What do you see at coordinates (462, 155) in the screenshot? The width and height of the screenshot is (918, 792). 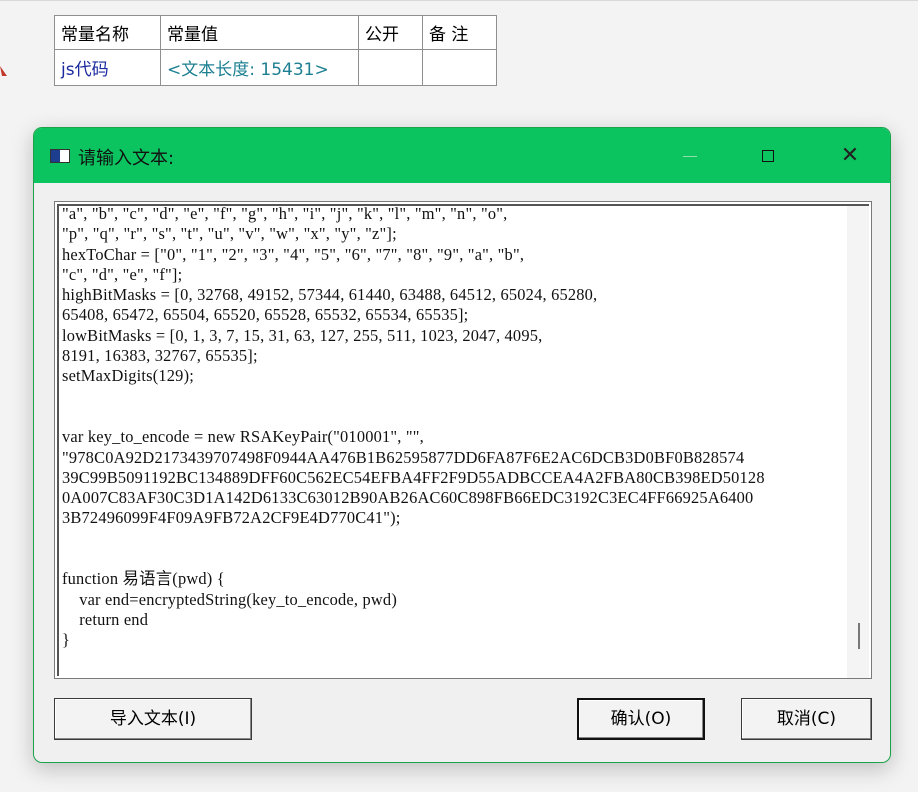 I see `dialog-titlebar: 请输入文本: ✕` at bounding box center [462, 155].